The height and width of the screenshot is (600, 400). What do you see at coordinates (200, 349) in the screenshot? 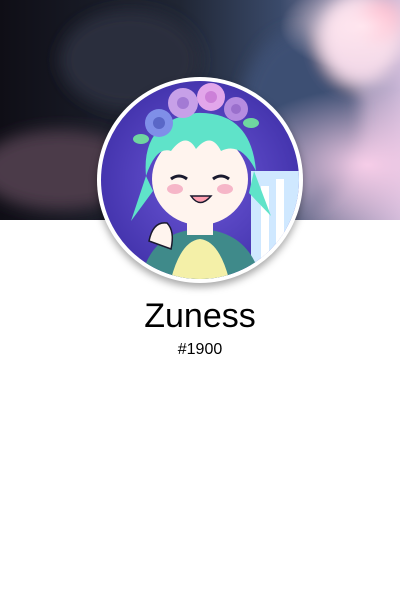
I see `user-discriminator: #1900` at bounding box center [200, 349].